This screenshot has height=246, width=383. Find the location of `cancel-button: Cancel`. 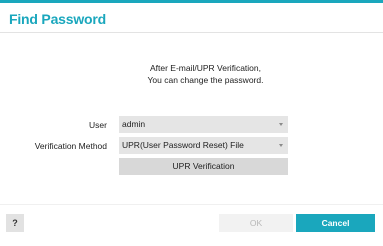

cancel-button: Cancel is located at coordinates (335, 223).